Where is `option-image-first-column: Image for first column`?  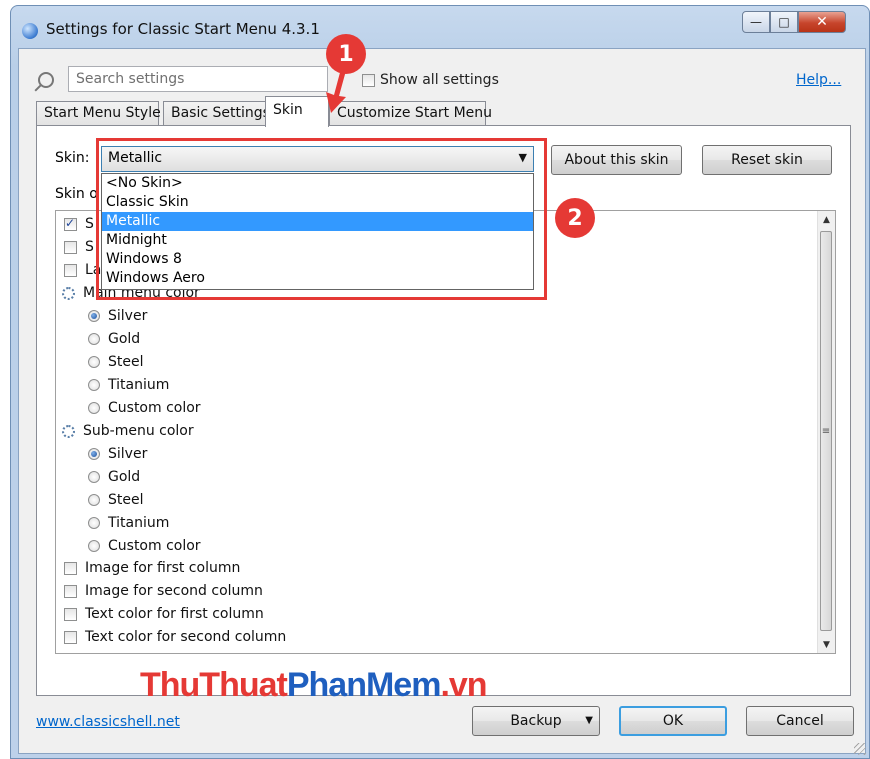 option-image-first-column: Image for first column is located at coordinates (152, 568).